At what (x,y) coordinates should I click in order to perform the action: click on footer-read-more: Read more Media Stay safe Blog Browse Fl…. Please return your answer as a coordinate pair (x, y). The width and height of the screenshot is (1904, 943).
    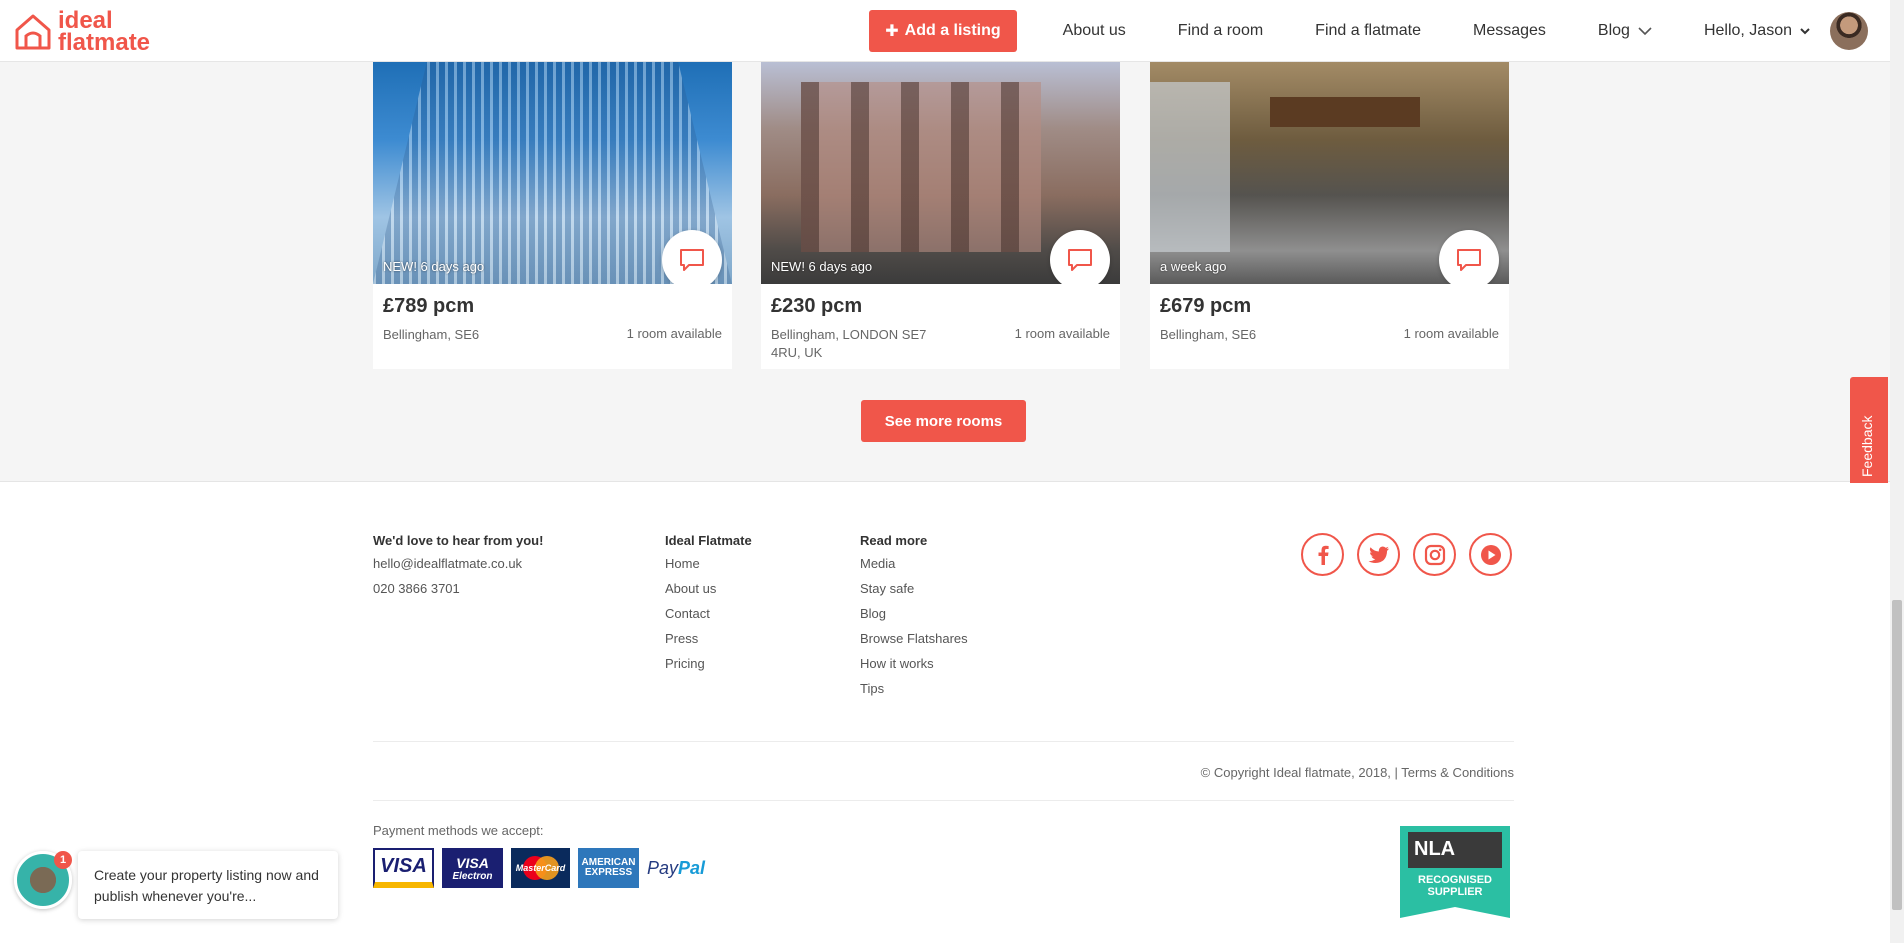
    Looking at the image, I should click on (914, 619).